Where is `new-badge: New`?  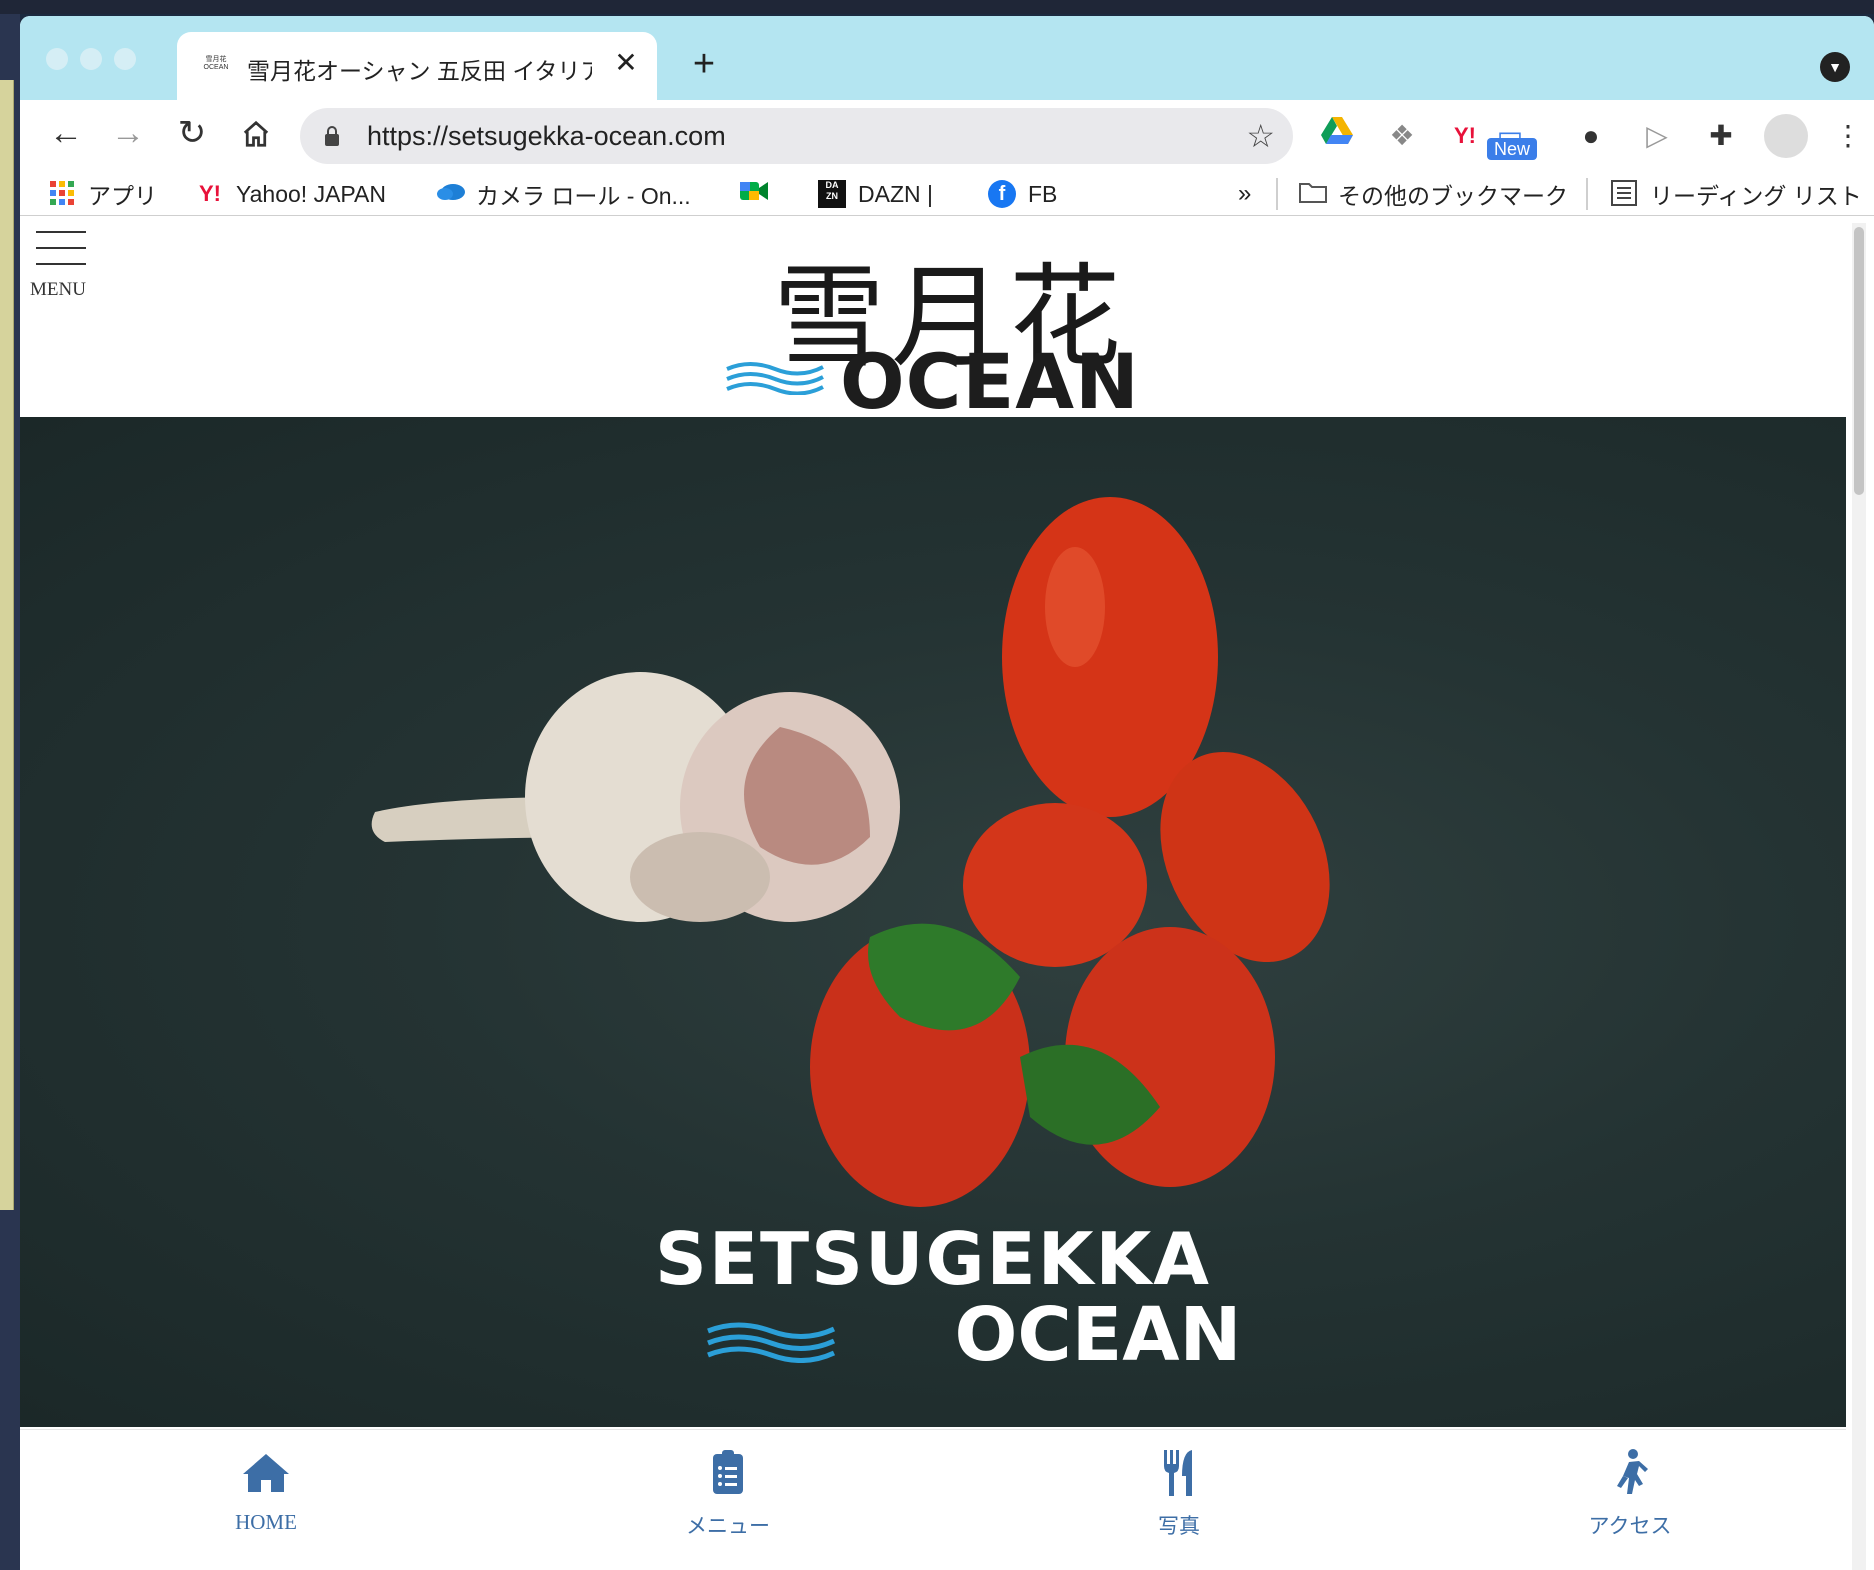 new-badge: New is located at coordinates (1512, 149).